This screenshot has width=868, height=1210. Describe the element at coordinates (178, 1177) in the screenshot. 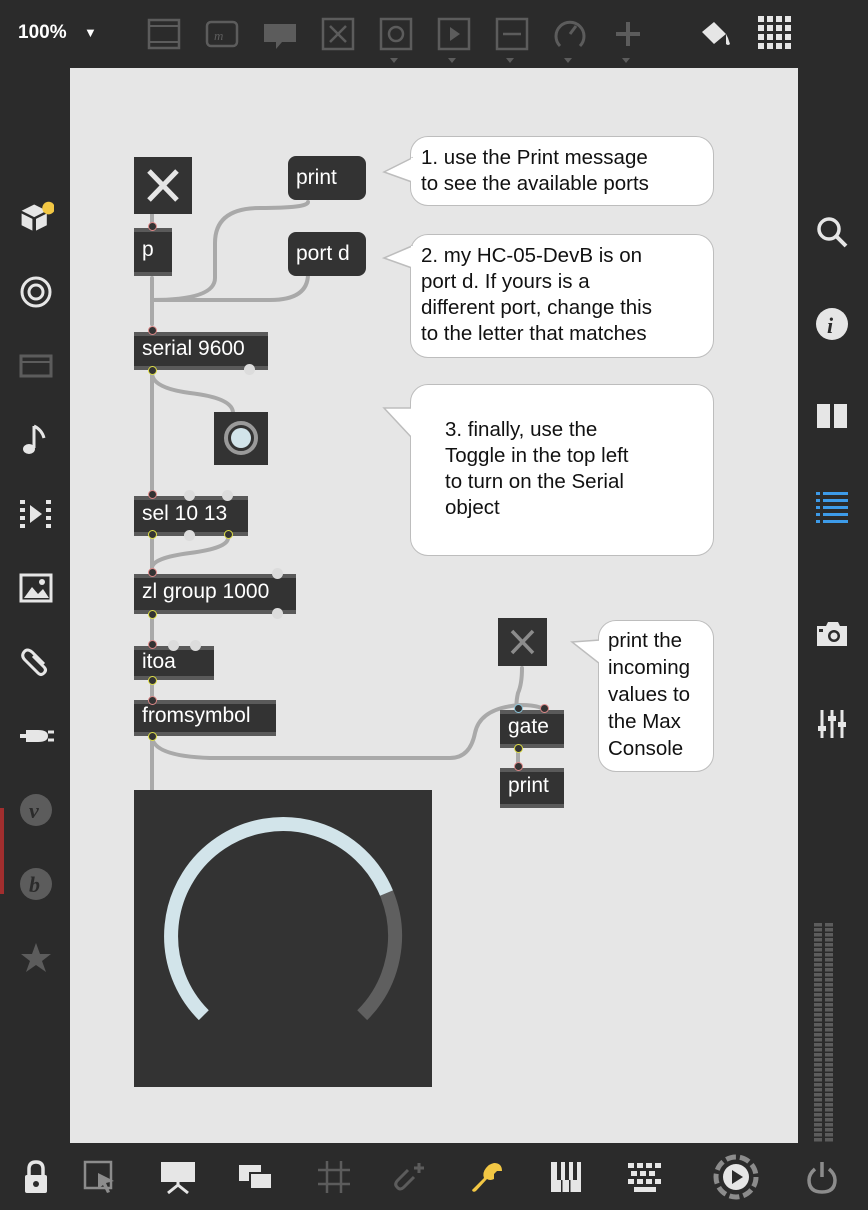

I see `presentation-icon` at that location.